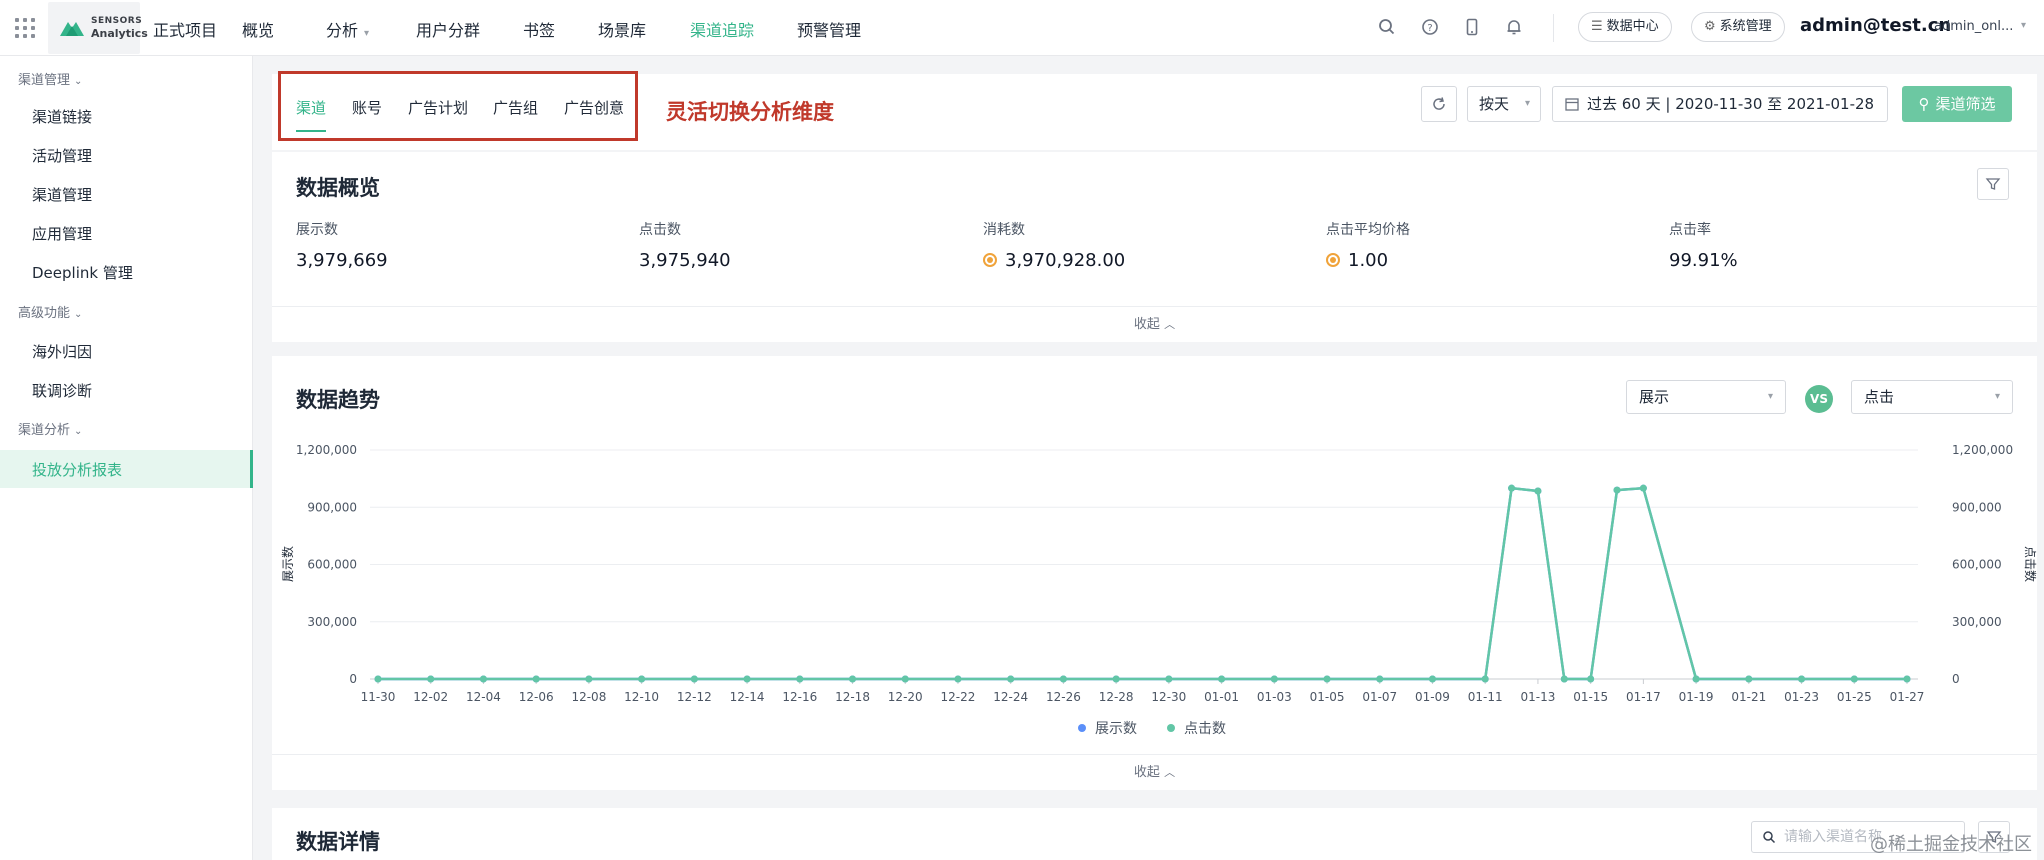 This screenshot has height=860, width=2044. I want to click on filter-icon: ⚲, so click(1924, 104).